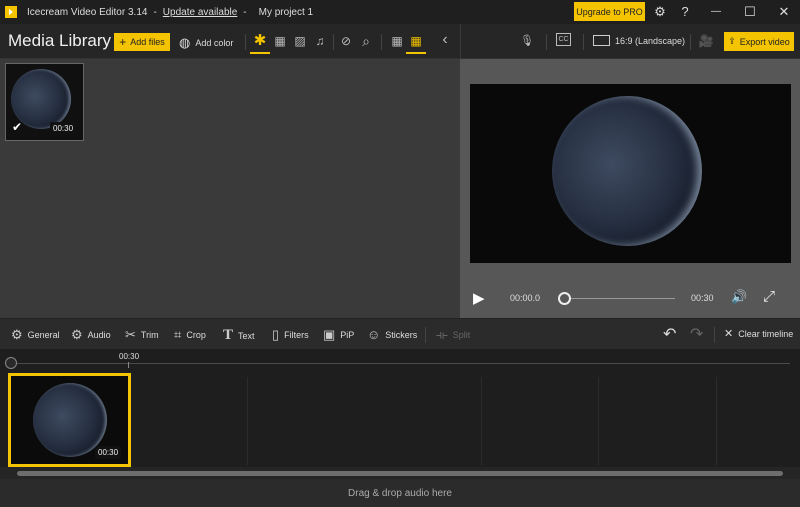 The height and width of the screenshot is (507, 800). What do you see at coordinates (17, 127) in the screenshot?
I see `selected-check-icon: ✔` at bounding box center [17, 127].